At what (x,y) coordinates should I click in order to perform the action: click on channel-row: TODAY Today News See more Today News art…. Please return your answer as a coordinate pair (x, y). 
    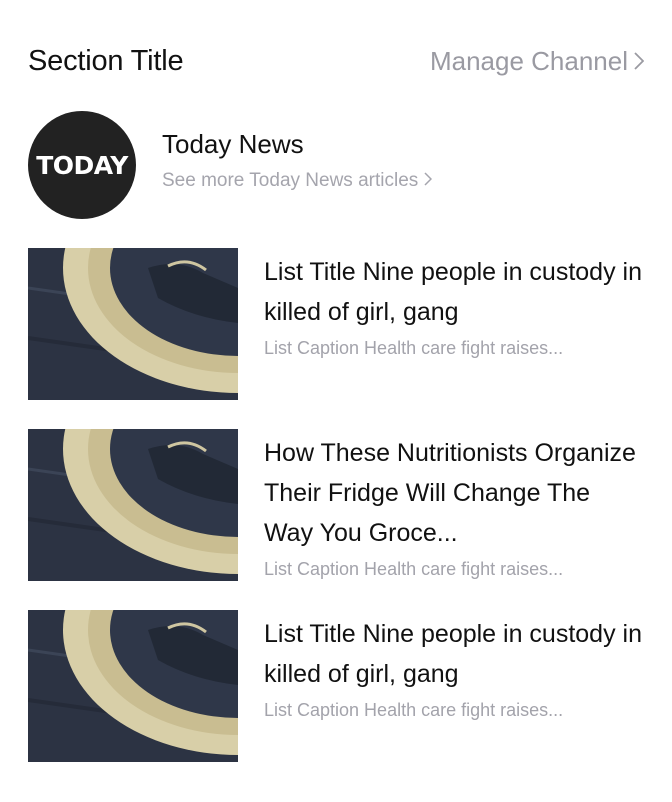
    Looking at the image, I should click on (336, 165).